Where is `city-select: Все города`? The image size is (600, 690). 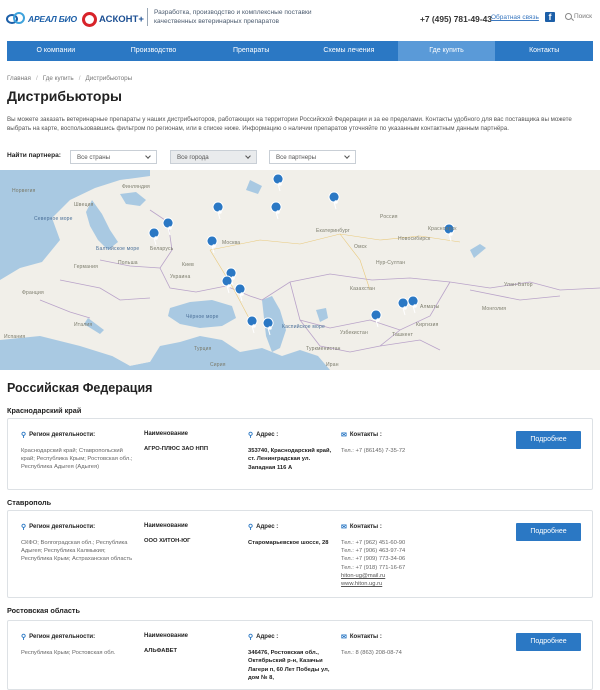 city-select: Все города is located at coordinates (213, 157).